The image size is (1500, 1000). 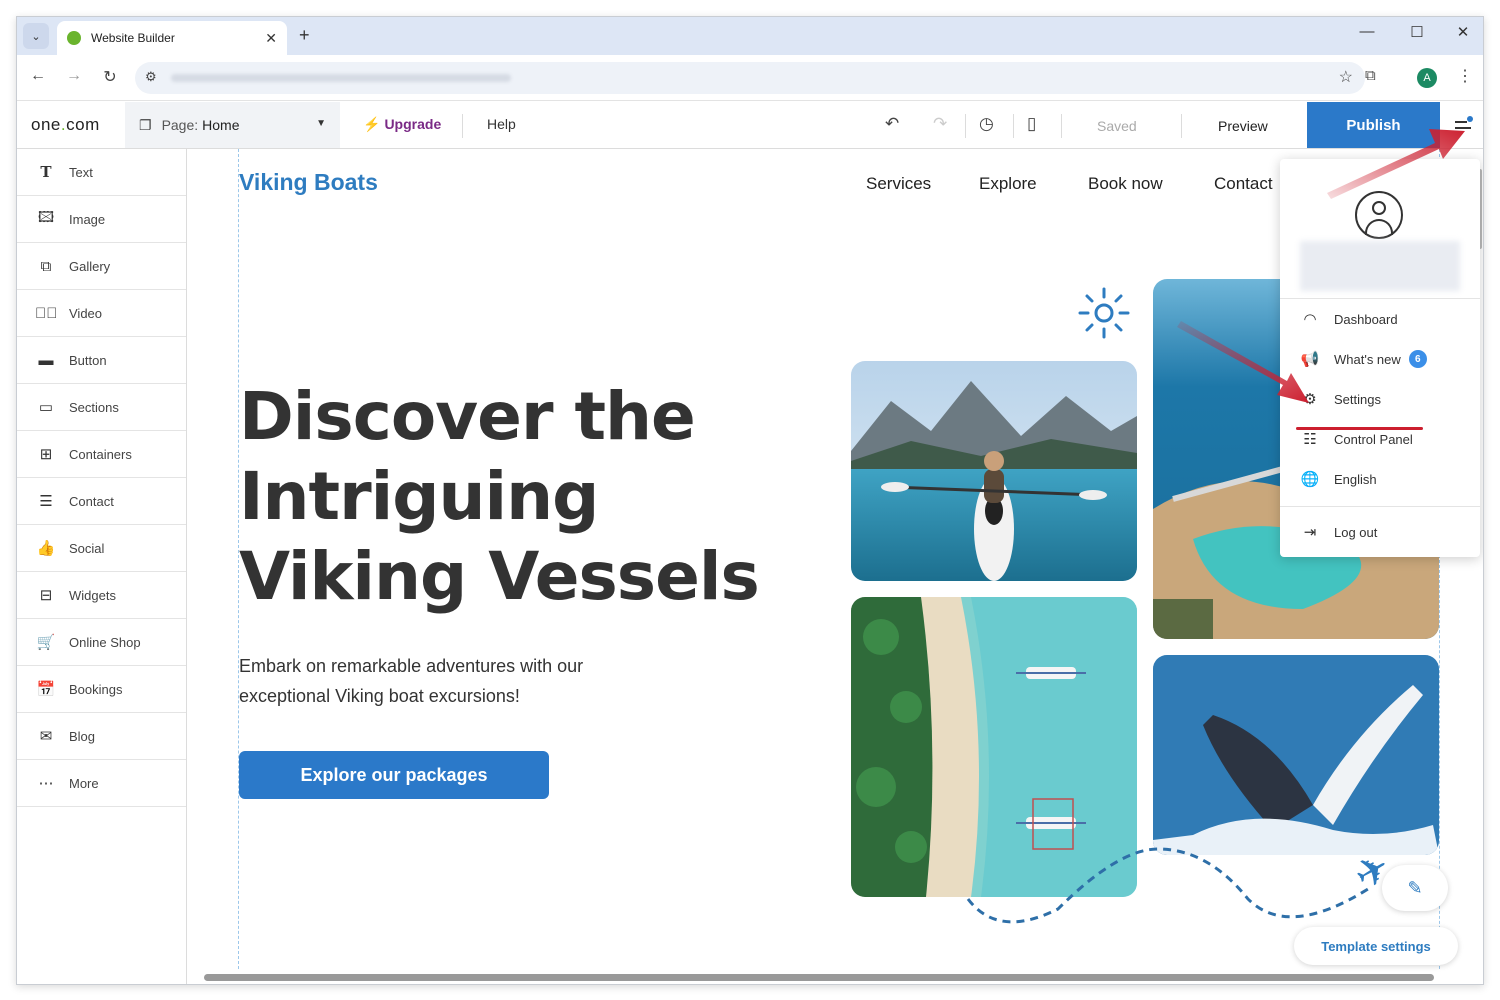 I want to click on page-value: Home, so click(x=221, y=125).